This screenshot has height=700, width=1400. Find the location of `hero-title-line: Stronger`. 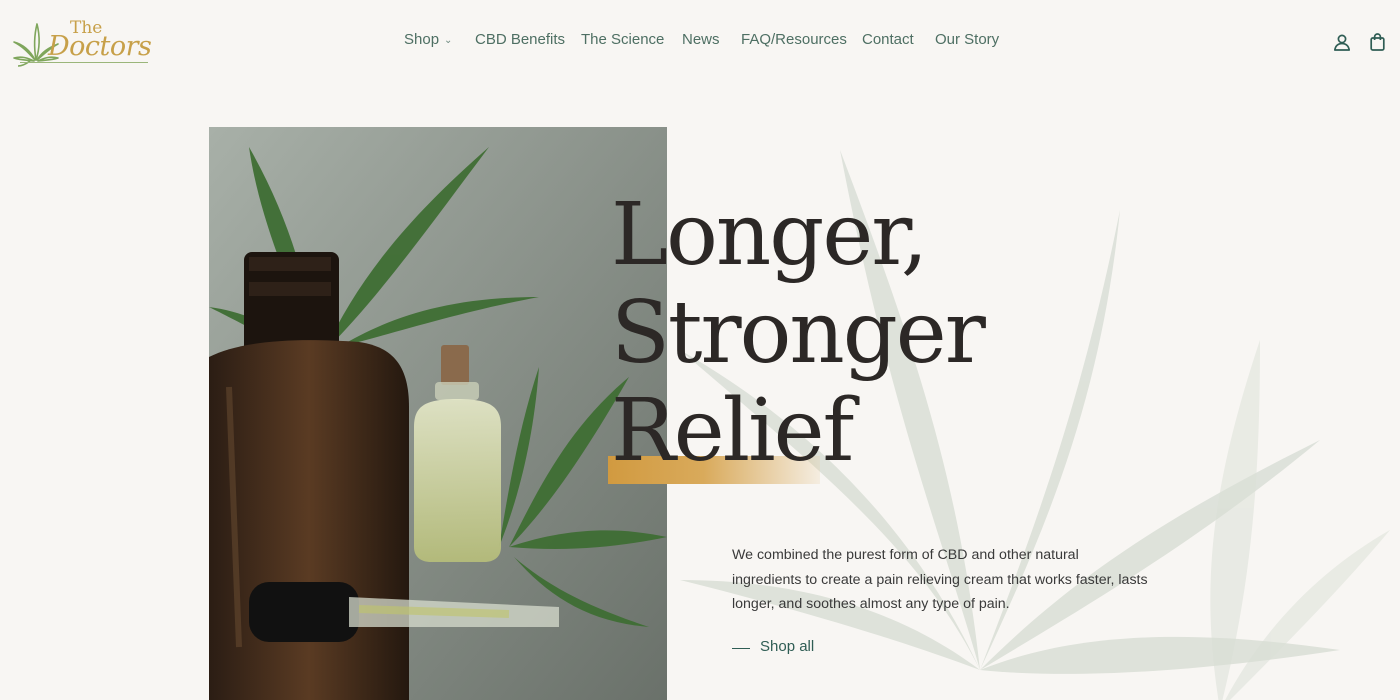

hero-title-line: Stronger is located at coordinates (798, 333).